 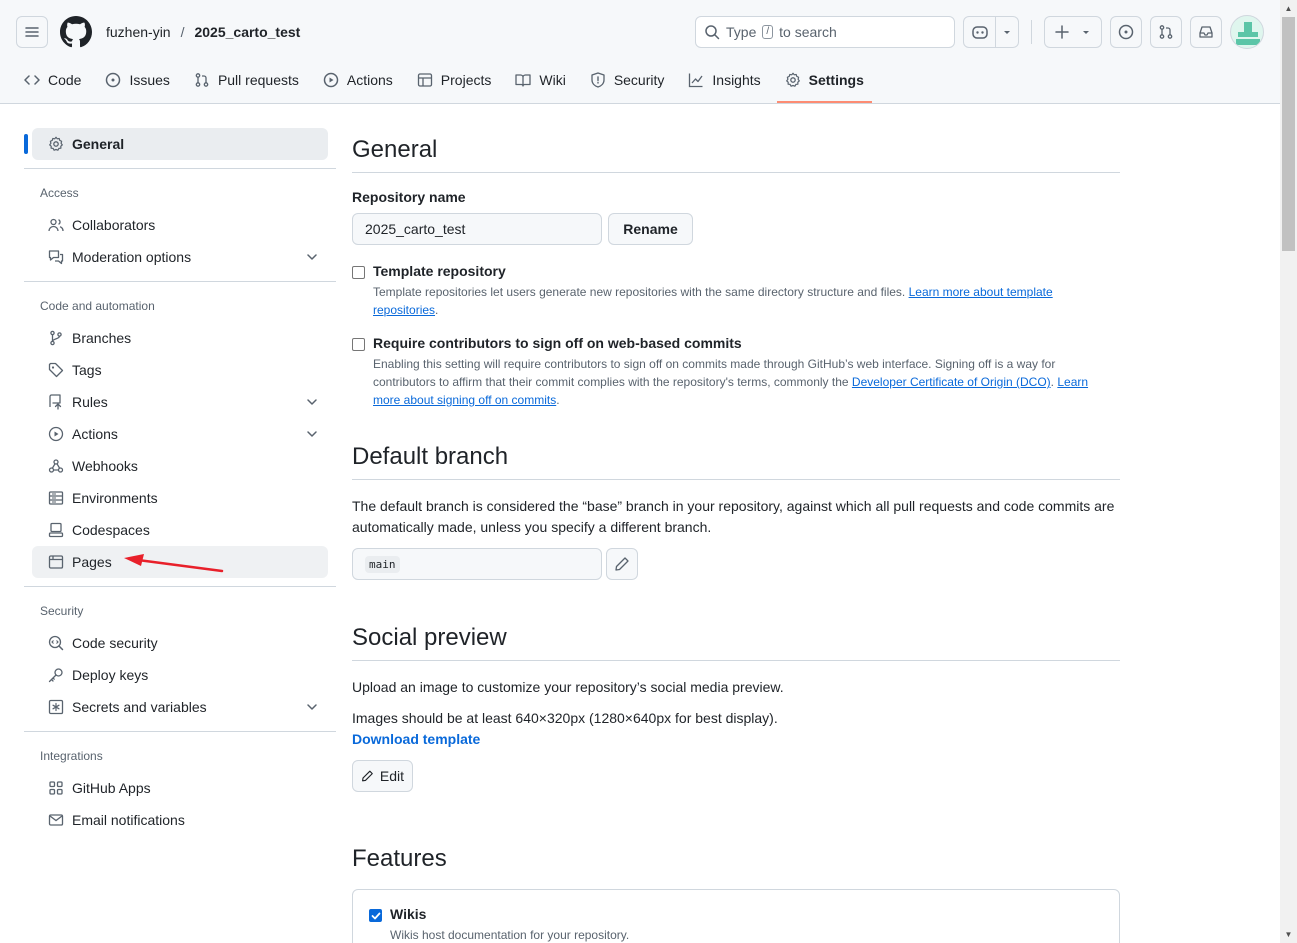 I want to click on code-icon, so click(x=32, y=80).